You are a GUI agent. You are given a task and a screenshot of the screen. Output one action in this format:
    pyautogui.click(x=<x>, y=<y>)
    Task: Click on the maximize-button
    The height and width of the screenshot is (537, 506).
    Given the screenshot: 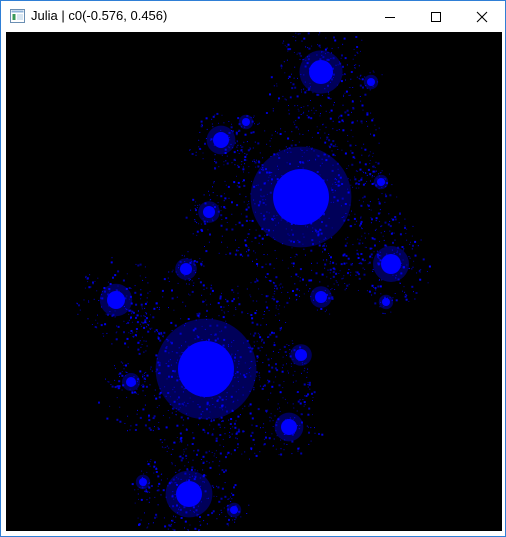 What is the action you would take?
    pyautogui.click(x=436, y=16)
    